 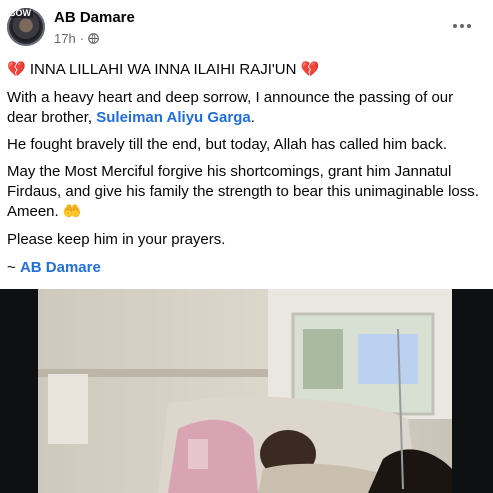 What do you see at coordinates (173, 117) in the screenshot?
I see `mention-link: Suleiman Aliyu Garga` at bounding box center [173, 117].